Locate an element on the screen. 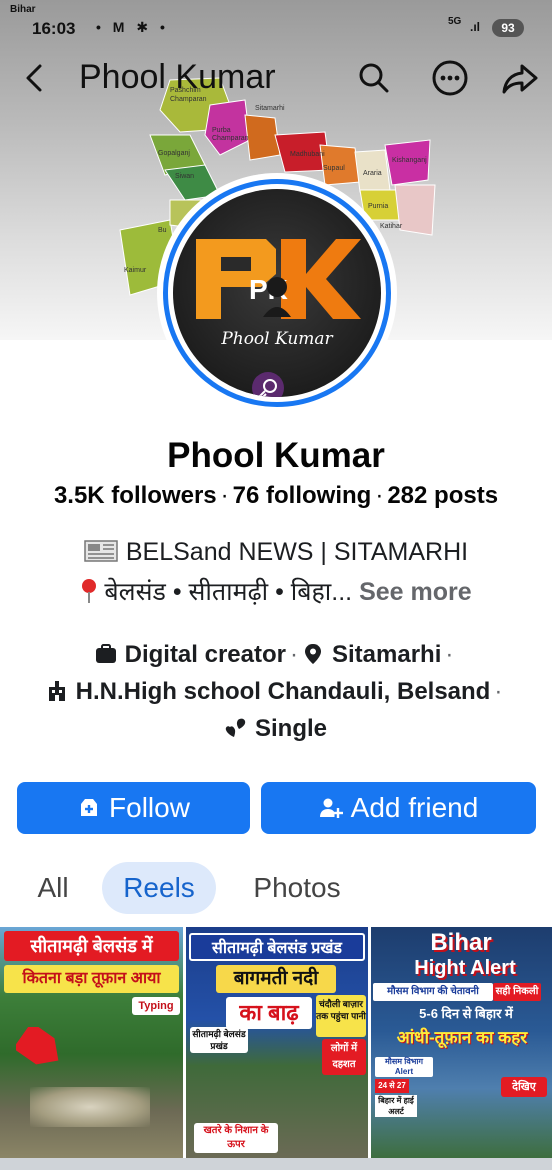  add-person-icon is located at coordinates (331, 808).